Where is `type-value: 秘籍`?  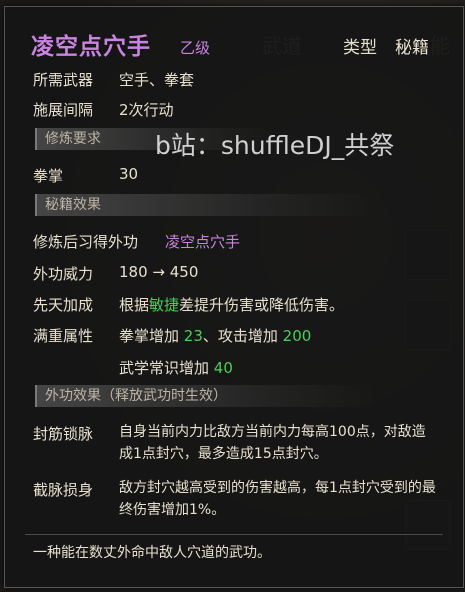 type-value: 秘籍 is located at coordinates (412, 48).